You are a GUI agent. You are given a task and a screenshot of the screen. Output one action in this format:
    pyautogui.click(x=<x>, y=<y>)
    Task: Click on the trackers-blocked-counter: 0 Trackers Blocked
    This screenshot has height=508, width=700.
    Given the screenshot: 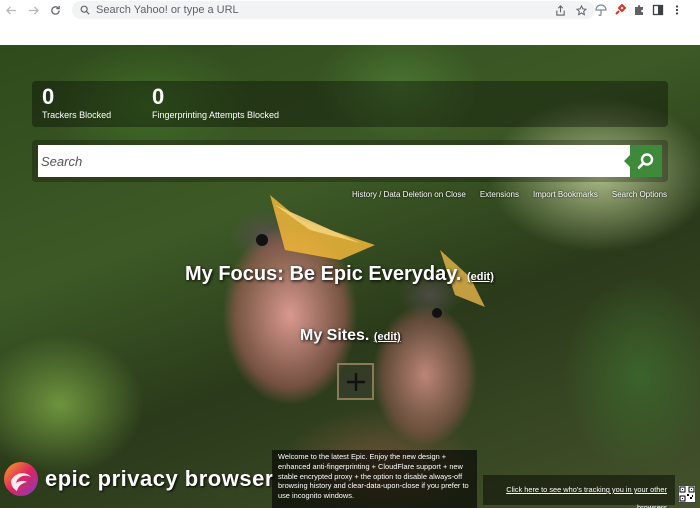 What is the action you would take?
    pyautogui.click(x=76, y=103)
    